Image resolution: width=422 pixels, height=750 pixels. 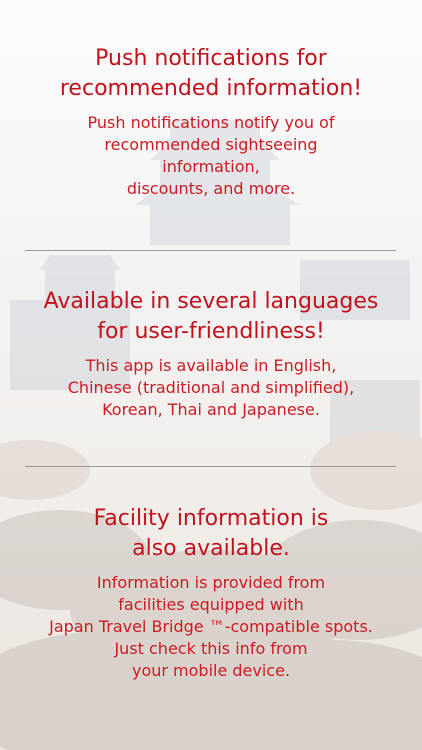 What do you see at coordinates (211, 548) in the screenshot?
I see `feature-title-line: also available.` at bounding box center [211, 548].